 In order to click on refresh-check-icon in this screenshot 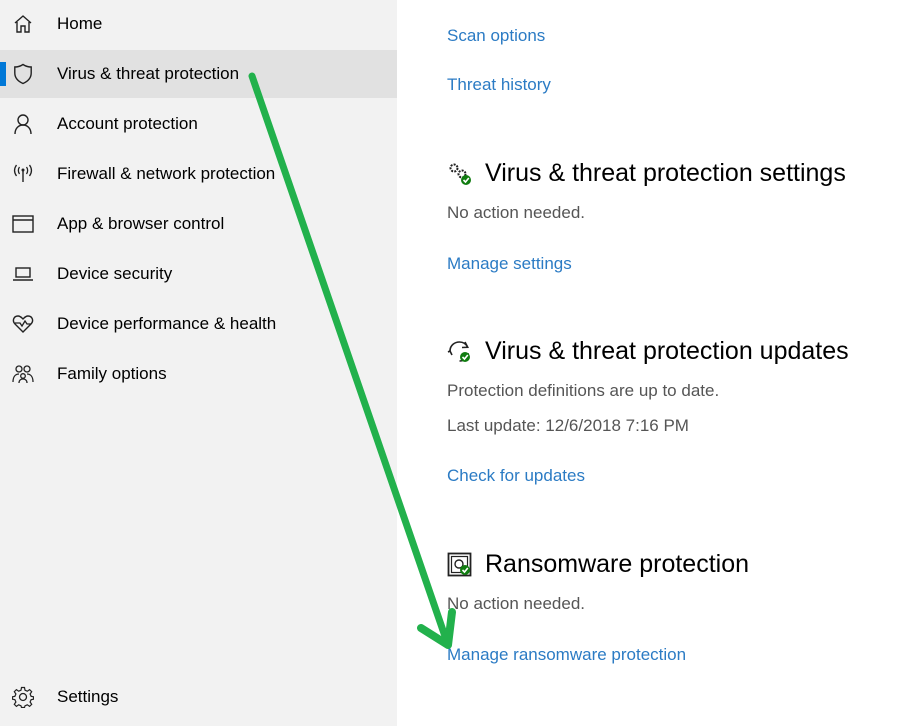, I will do `click(460, 352)`.